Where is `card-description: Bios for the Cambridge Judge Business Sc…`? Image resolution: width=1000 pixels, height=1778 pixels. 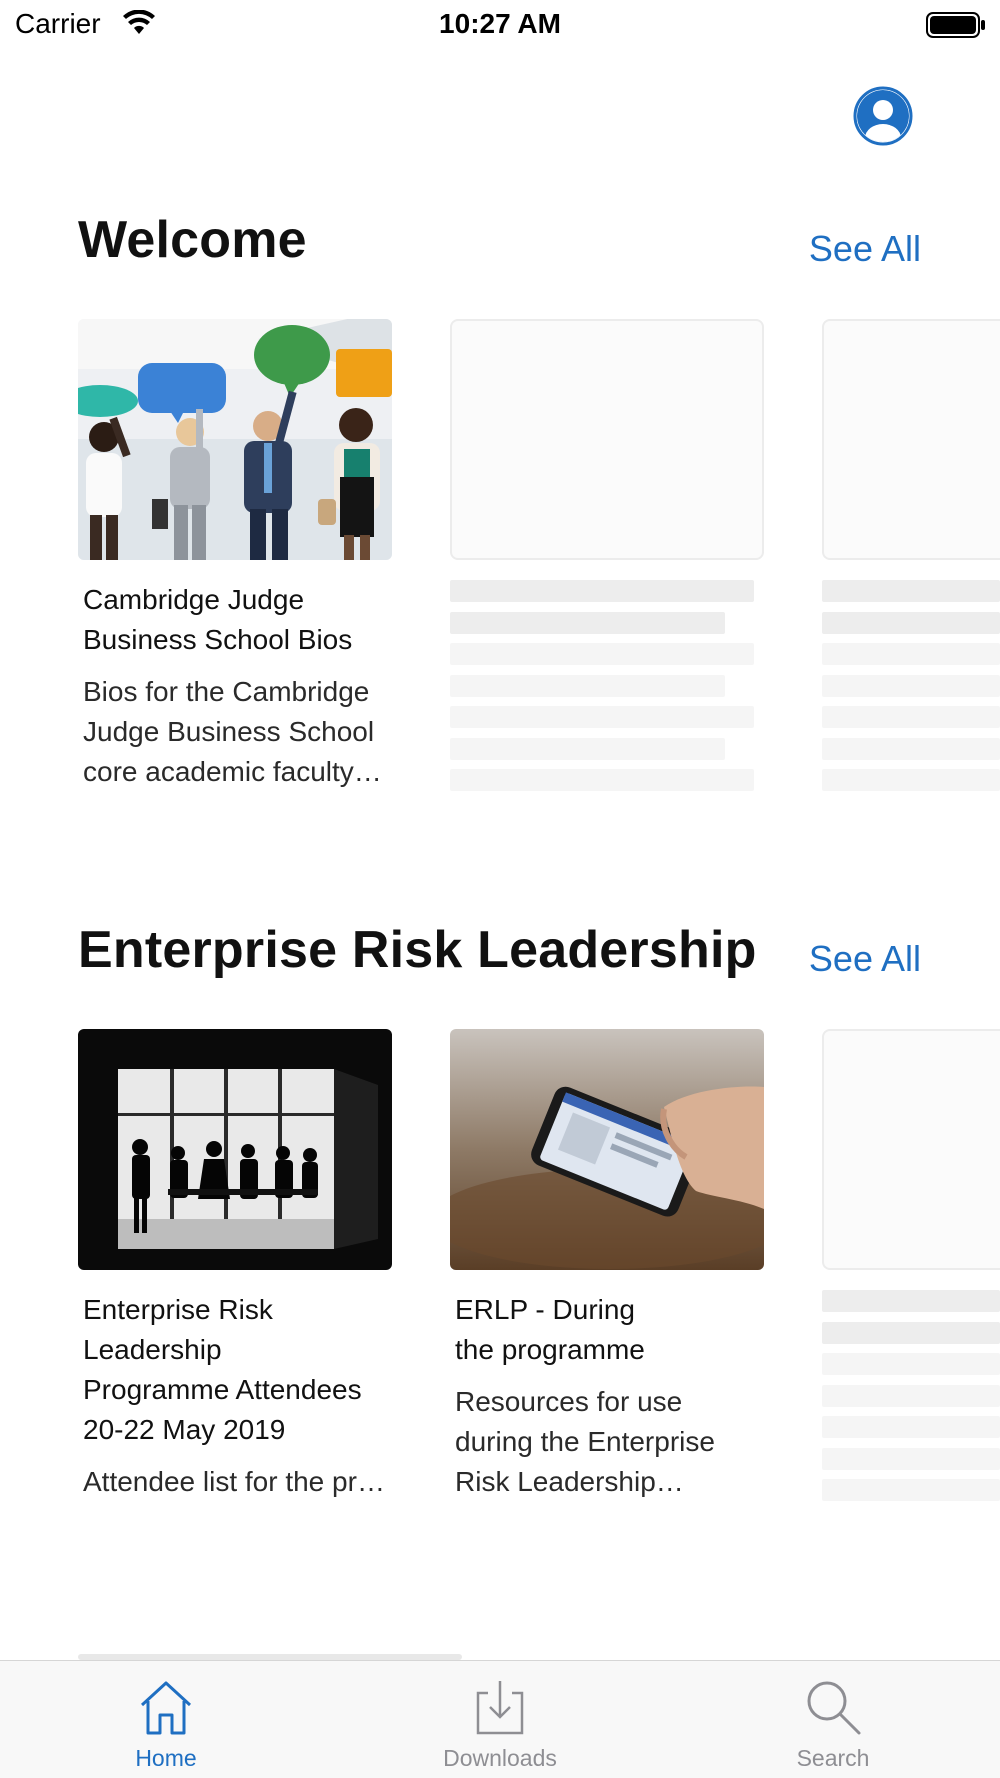
card-description: Bios for the Cambridge Judge Business Sc… is located at coordinates (229, 731).